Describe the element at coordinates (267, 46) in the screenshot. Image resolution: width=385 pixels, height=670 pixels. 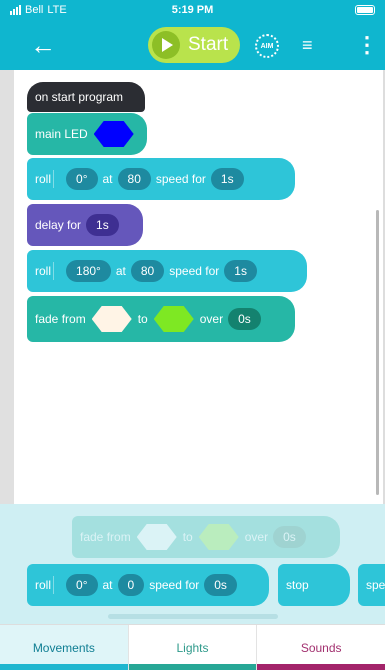
I see `aim-icon: AIM` at that location.